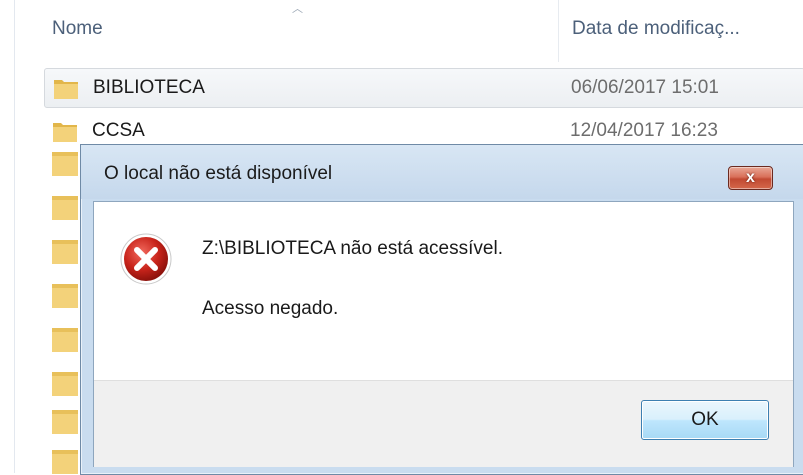  I want to click on error-message: Z:\BIBLIOTECA não está acessível., so click(352, 248).